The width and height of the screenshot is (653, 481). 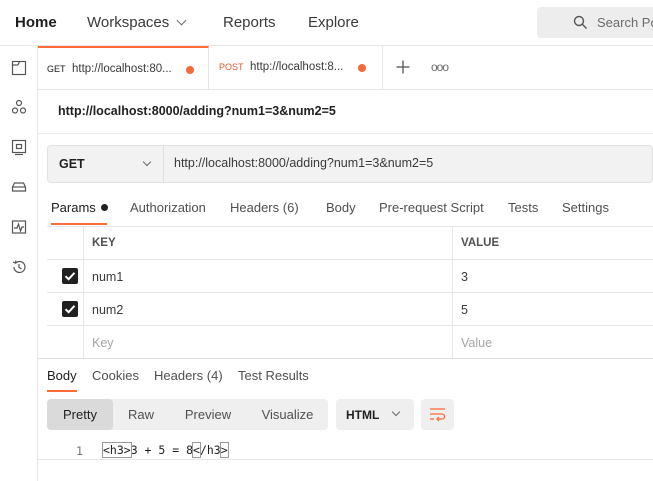 What do you see at coordinates (108, 277) in the screenshot?
I see `param-key: num1` at bounding box center [108, 277].